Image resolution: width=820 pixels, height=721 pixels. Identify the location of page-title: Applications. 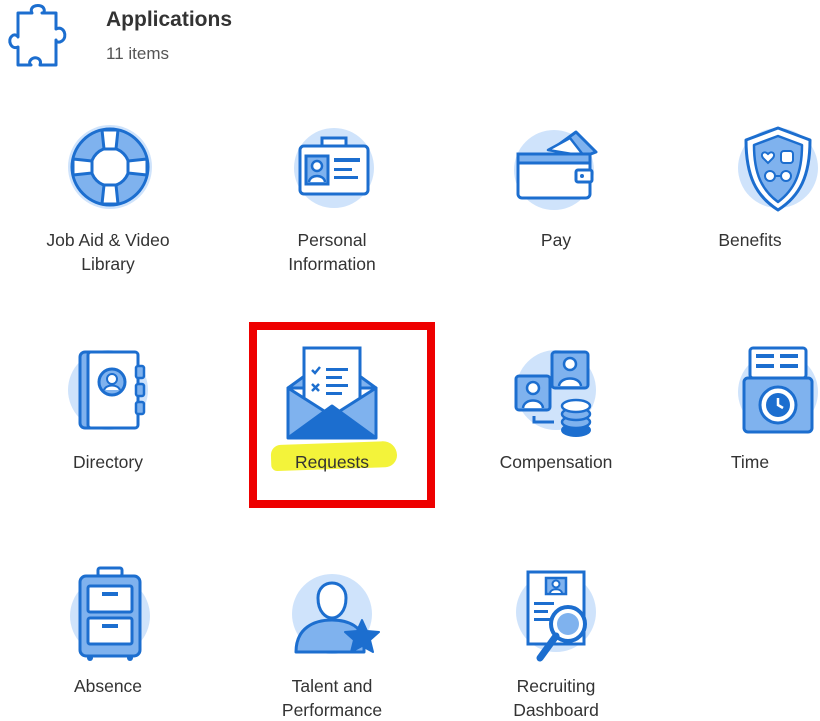
(169, 19).